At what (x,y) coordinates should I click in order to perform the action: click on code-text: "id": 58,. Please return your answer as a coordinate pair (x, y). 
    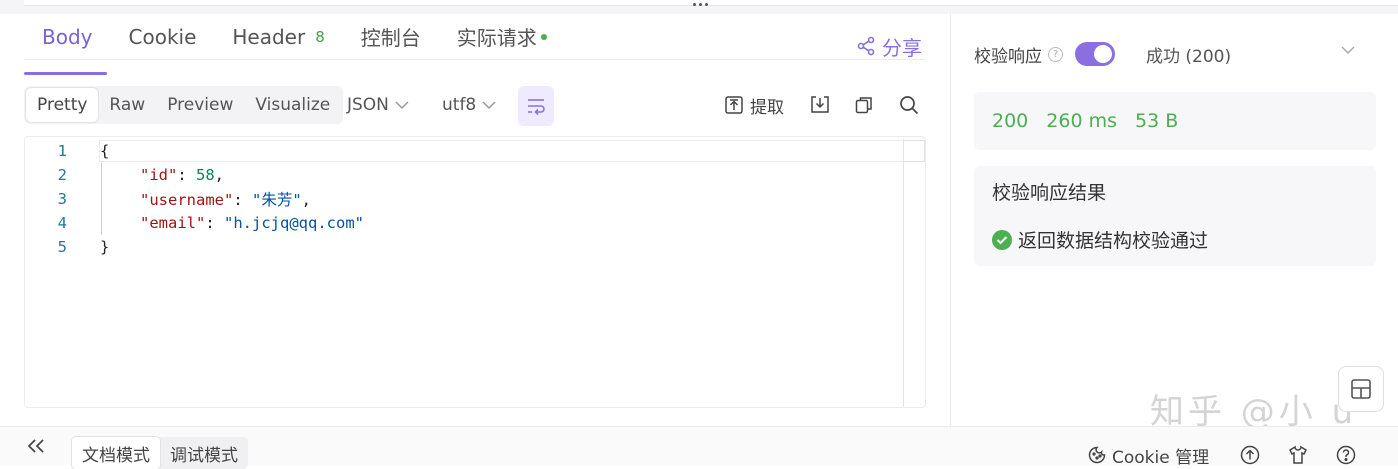
    Looking at the image, I should click on (182, 175).